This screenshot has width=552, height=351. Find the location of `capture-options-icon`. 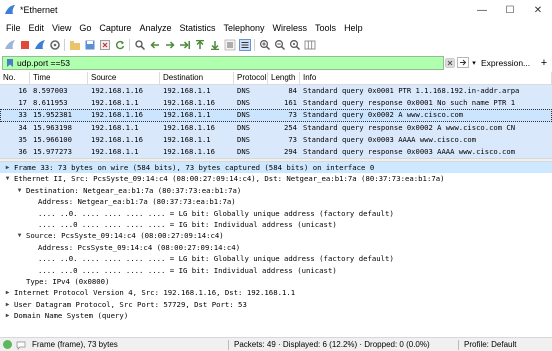

capture-options-icon is located at coordinates (55, 45).